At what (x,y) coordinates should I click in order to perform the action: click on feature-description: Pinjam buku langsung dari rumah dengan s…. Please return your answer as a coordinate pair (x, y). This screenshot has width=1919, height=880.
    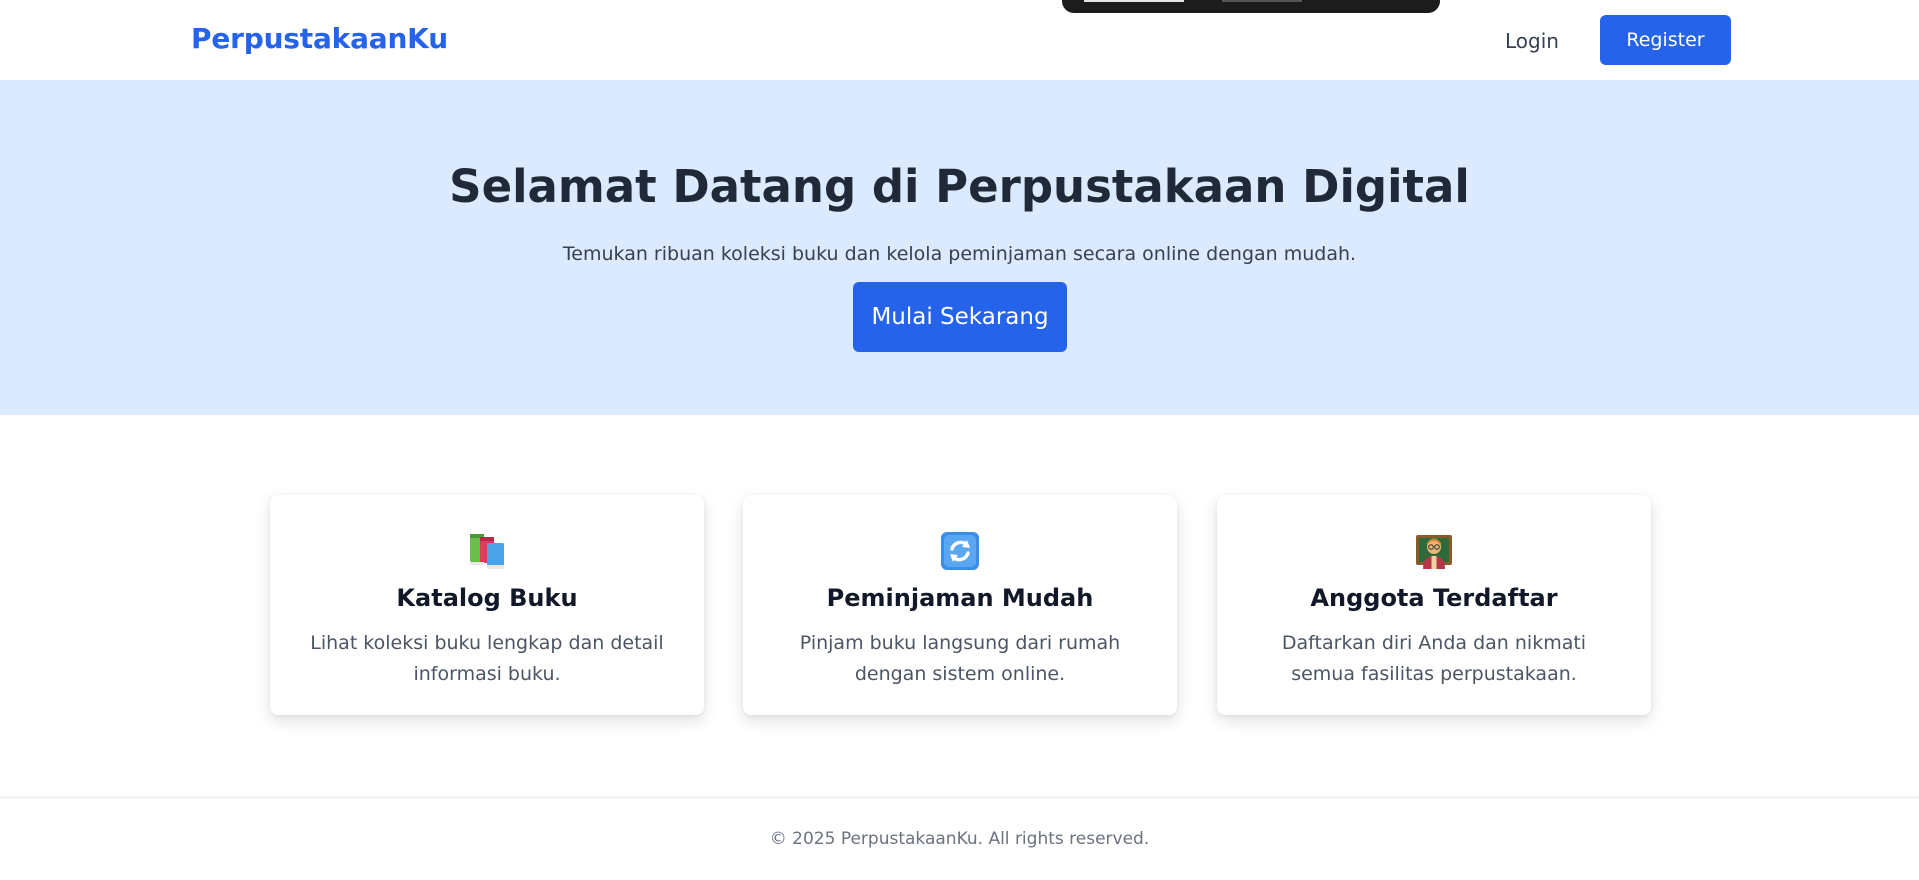
    Looking at the image, I should click on (960, 658).